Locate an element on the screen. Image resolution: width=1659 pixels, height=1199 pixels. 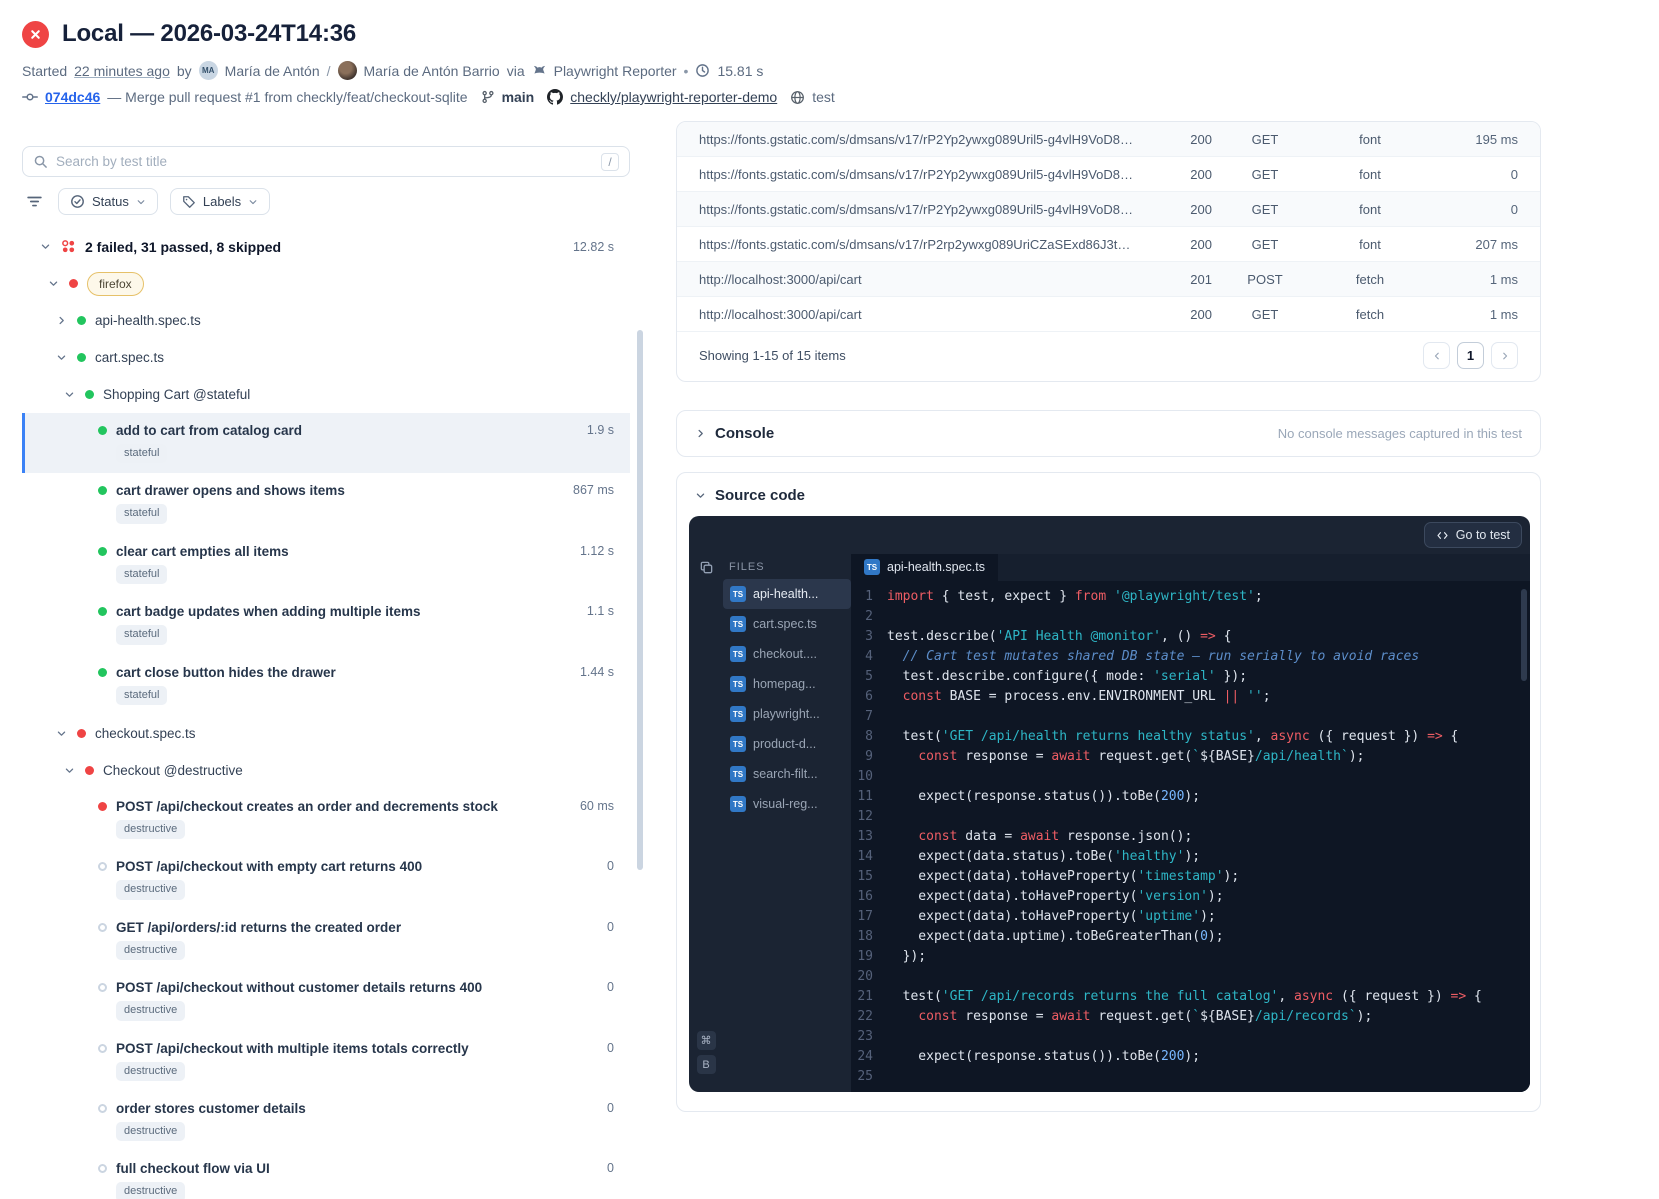
suite-row: Shopping Cart @stateful is located at coordinates (326, 394).